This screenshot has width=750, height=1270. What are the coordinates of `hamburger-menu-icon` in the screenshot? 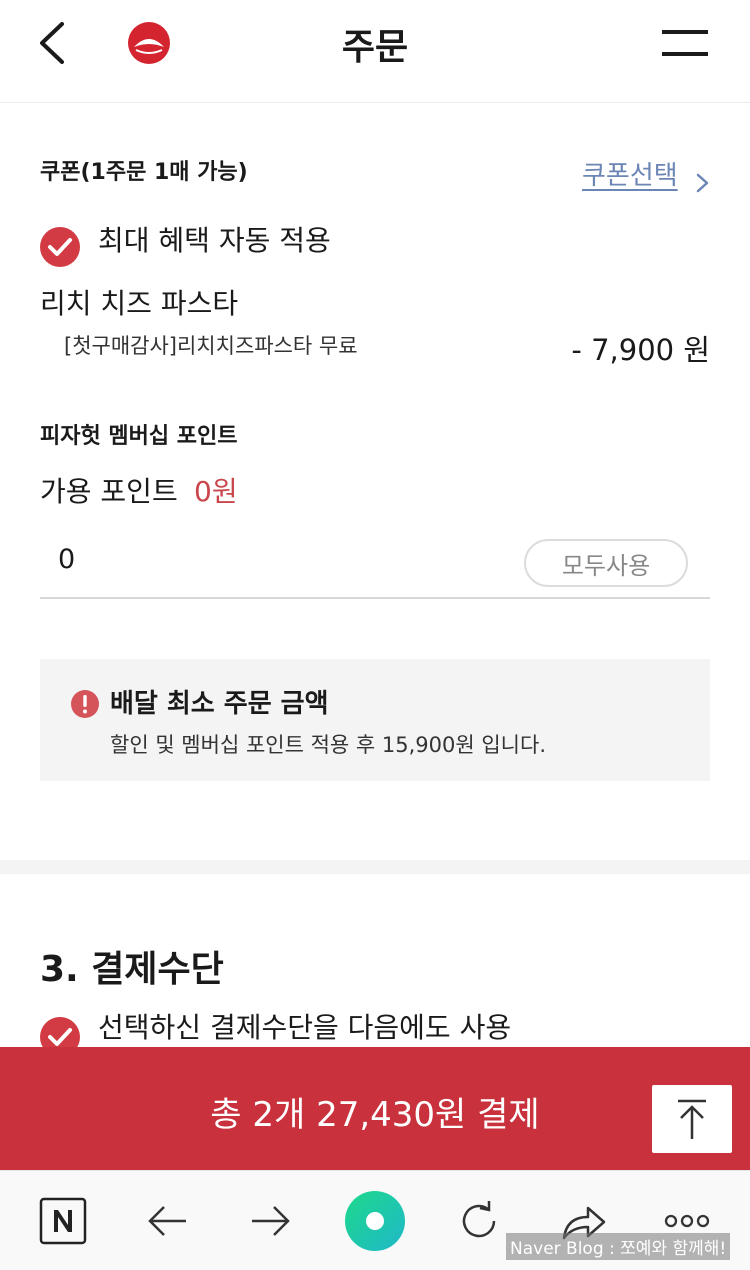 It's located at (685, 44).